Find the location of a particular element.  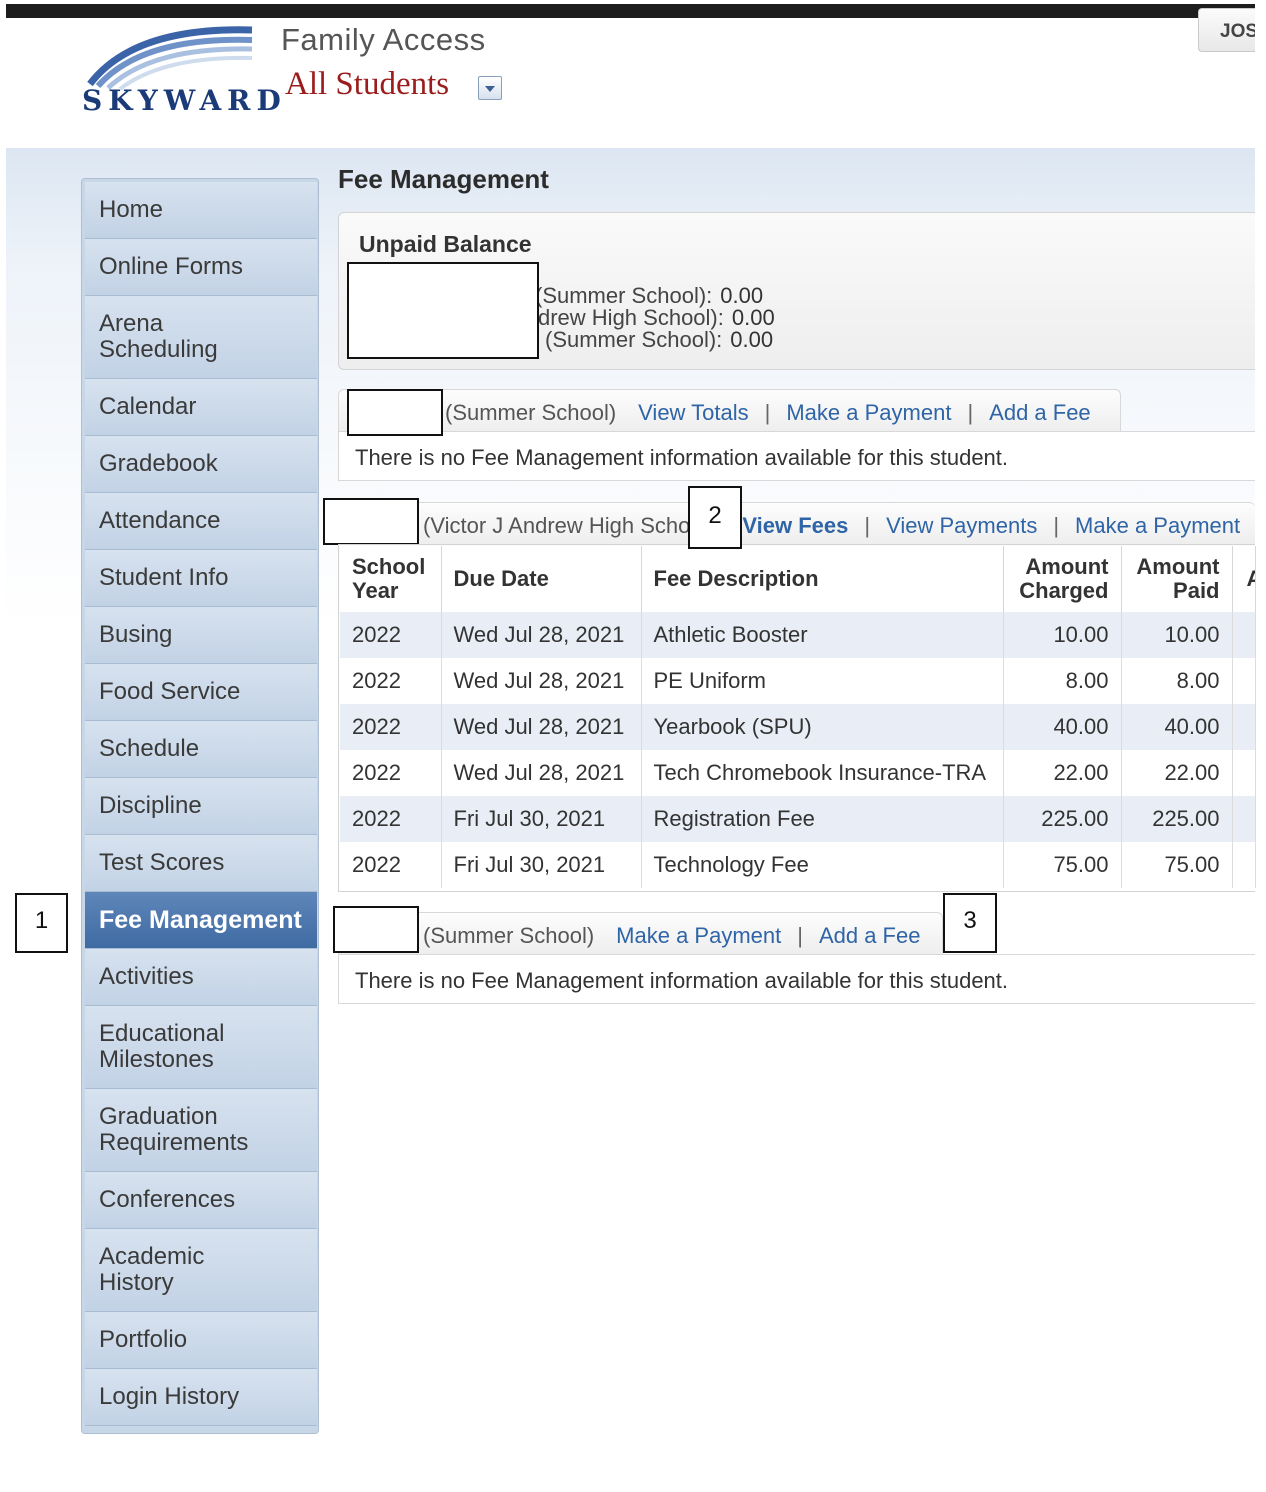

sidebar-item-attendance: Attendance is located at coordinates (201, 521).